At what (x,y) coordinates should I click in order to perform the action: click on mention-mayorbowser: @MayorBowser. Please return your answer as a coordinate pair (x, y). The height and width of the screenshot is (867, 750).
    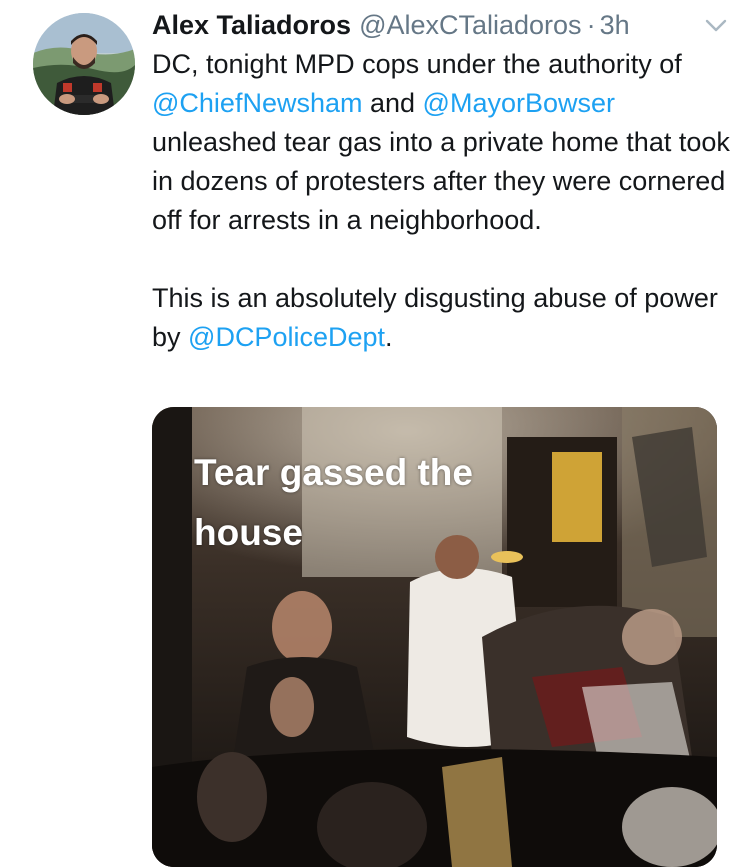
    Looking at the image, I should click on (519, 103).